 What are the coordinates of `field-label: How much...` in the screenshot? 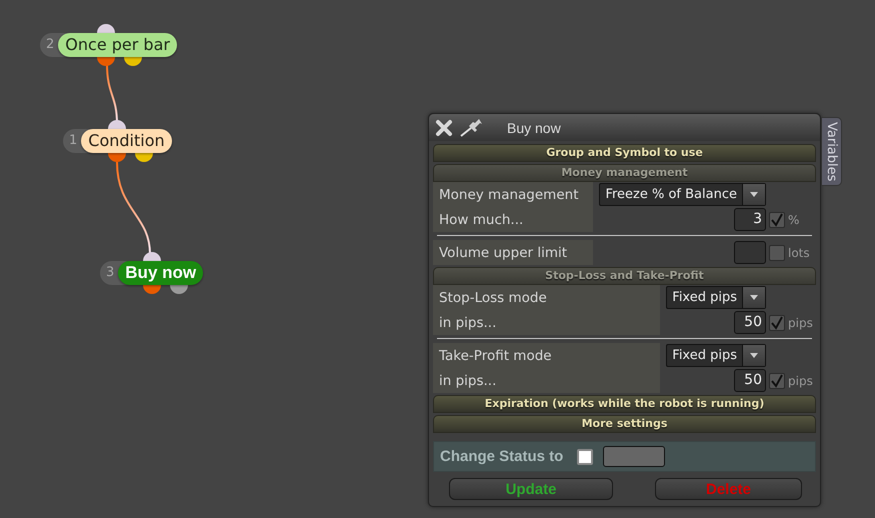 It's located at (513, 219).